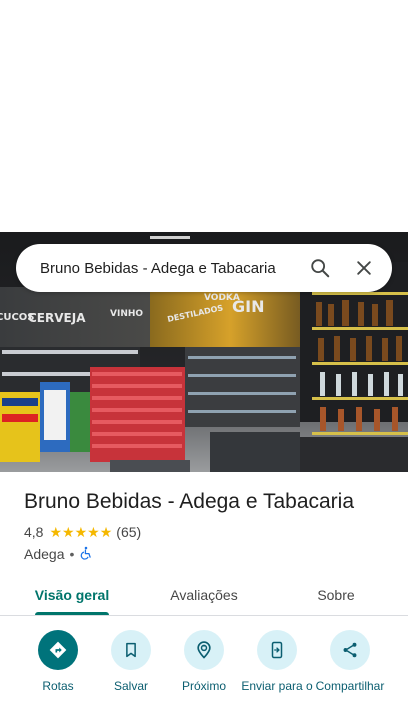 This screenshot has width=408, height=704. I want to click on svg-text: CERVEJA, so click(57, 318).